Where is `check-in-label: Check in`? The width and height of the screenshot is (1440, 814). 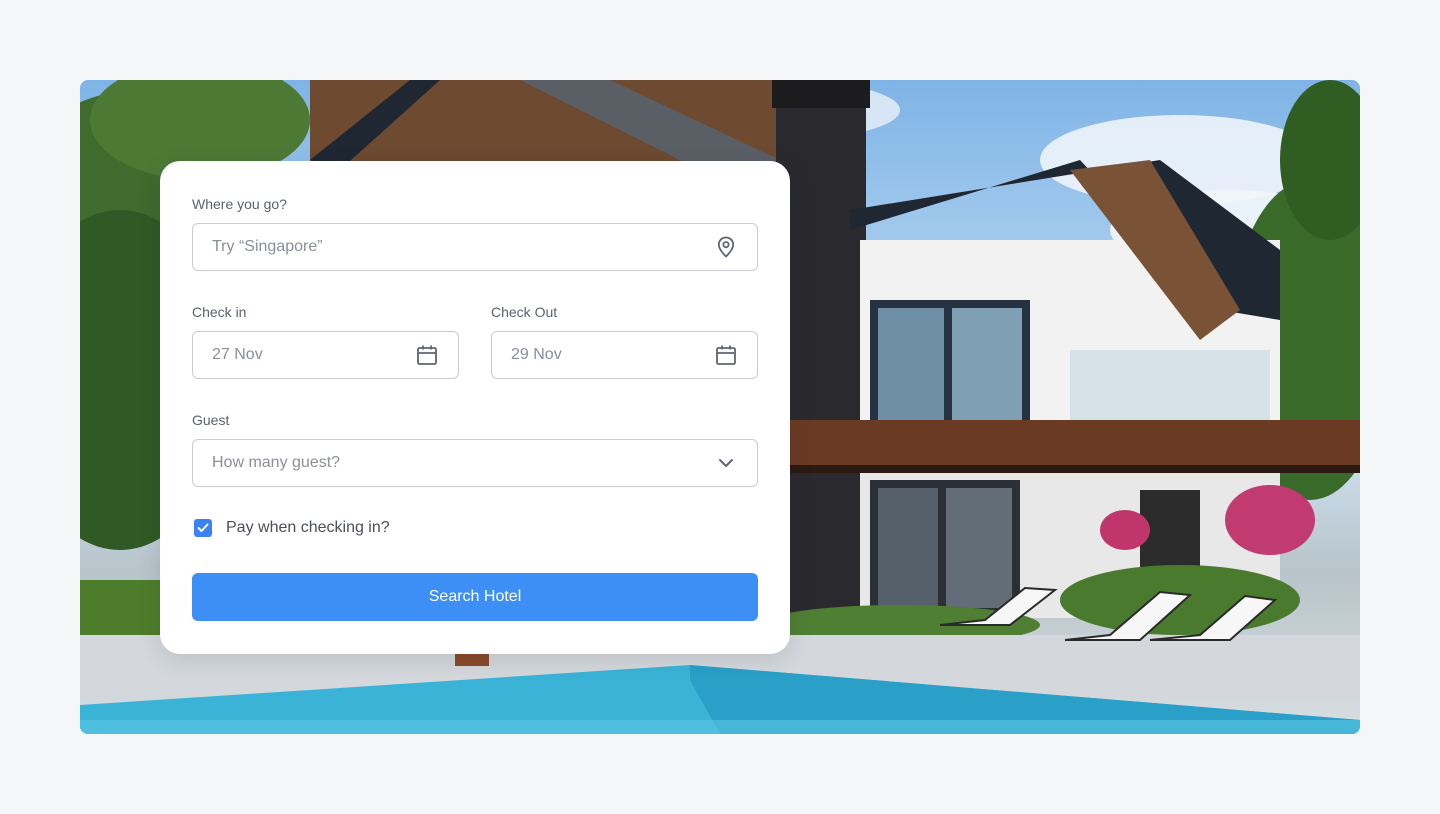 check-in-label: Check in is located at coordinates (219, 312).